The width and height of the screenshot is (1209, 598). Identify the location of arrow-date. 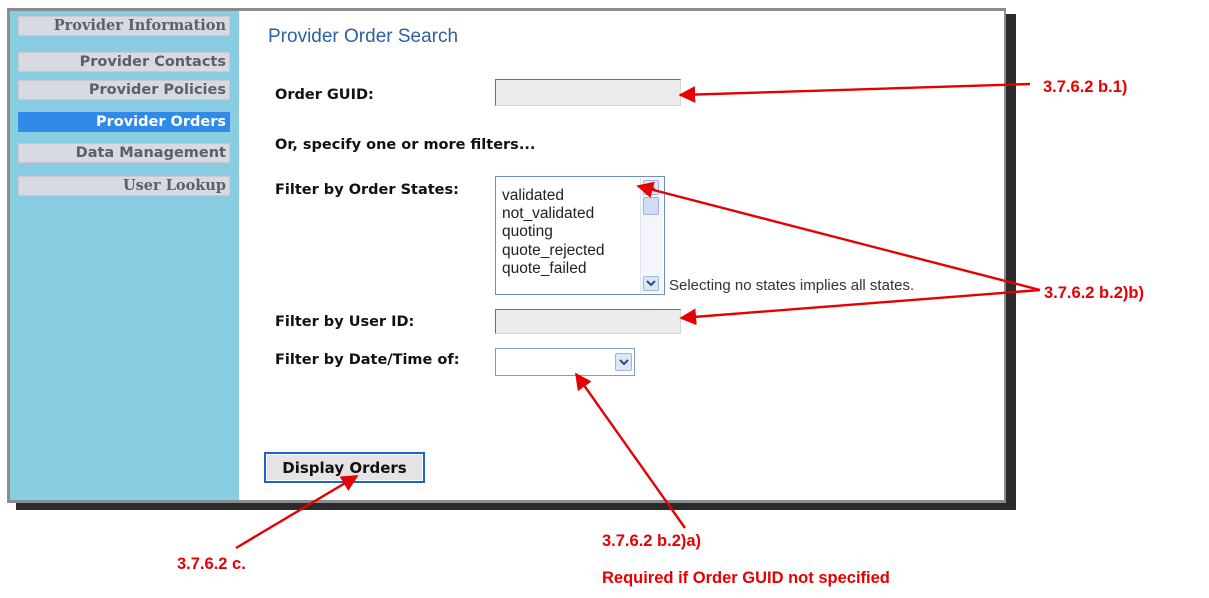
(630, 450).